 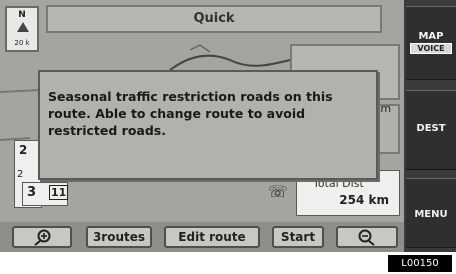 What do you see at coordinates (45, 194) in the screenshot?
I see `travel-time-box: 3 11` at bounding box center [45, 194].